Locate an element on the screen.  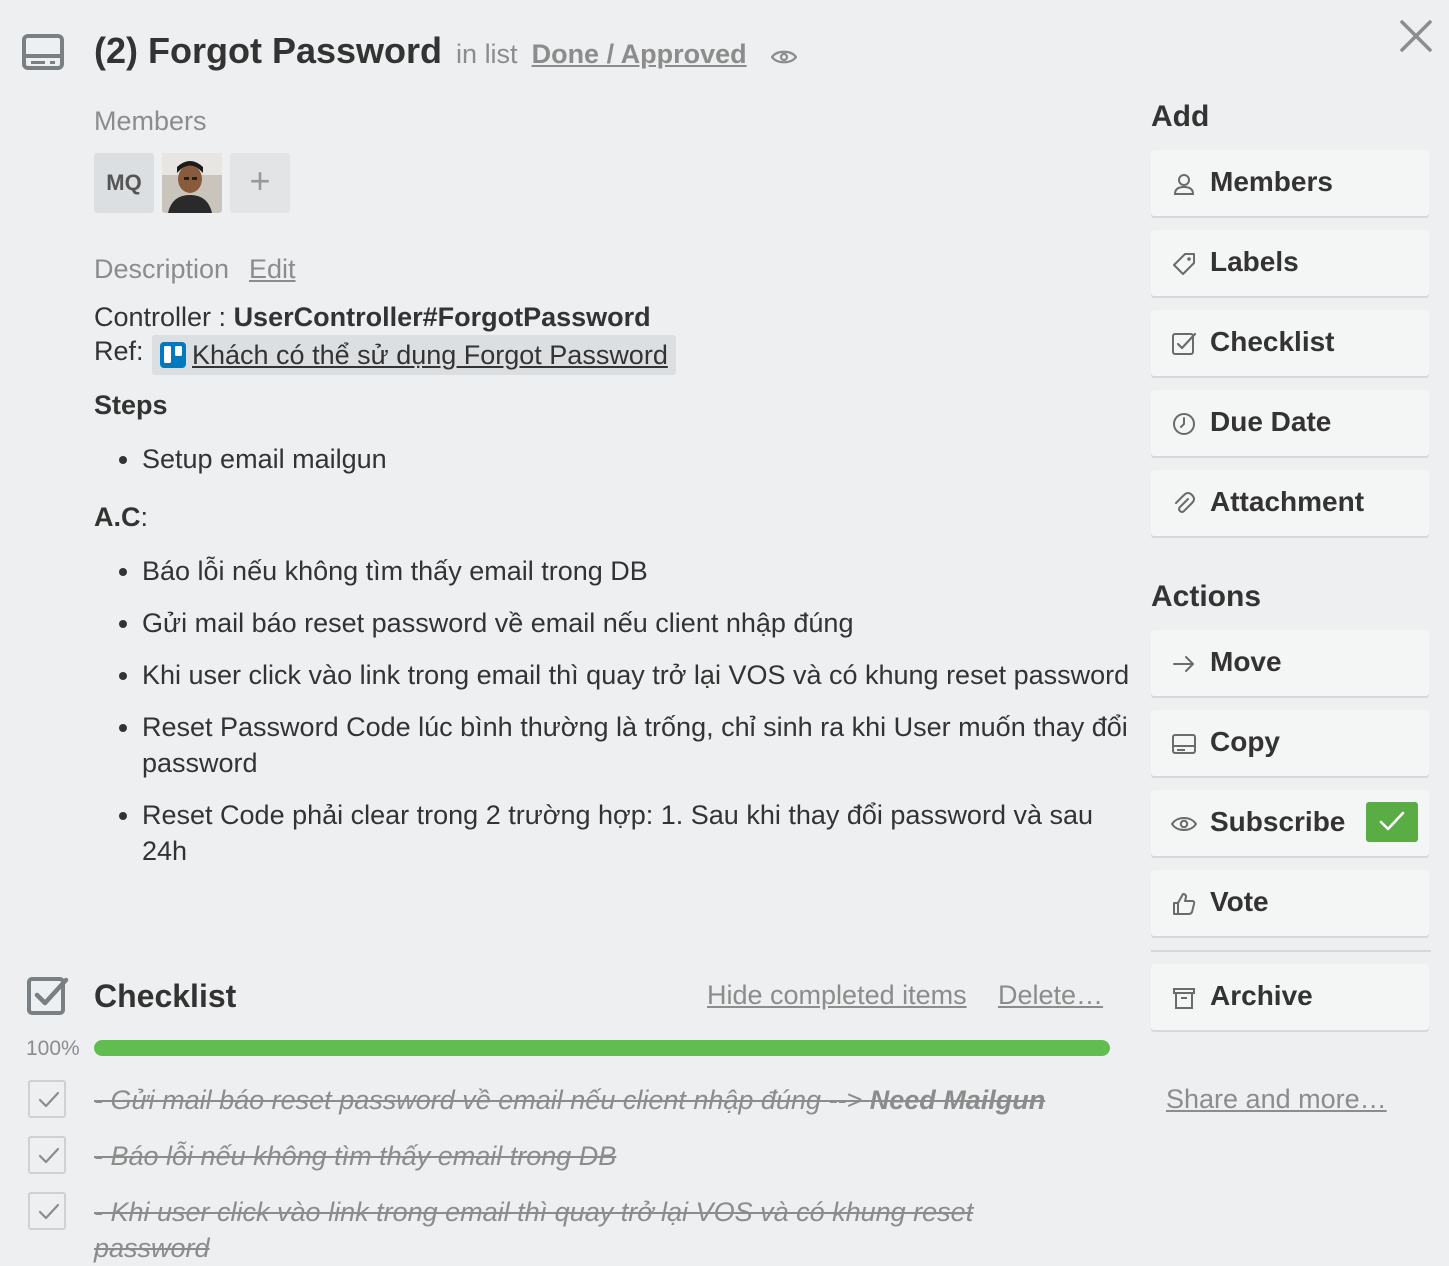
labels-button: Labels is located at coordinates (1290, 263).